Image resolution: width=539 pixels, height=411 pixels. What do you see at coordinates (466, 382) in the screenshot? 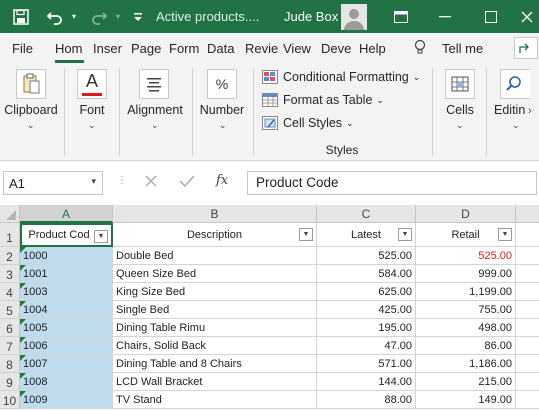
I see `table-cell: 215.00` at bounding box center [466, 382].